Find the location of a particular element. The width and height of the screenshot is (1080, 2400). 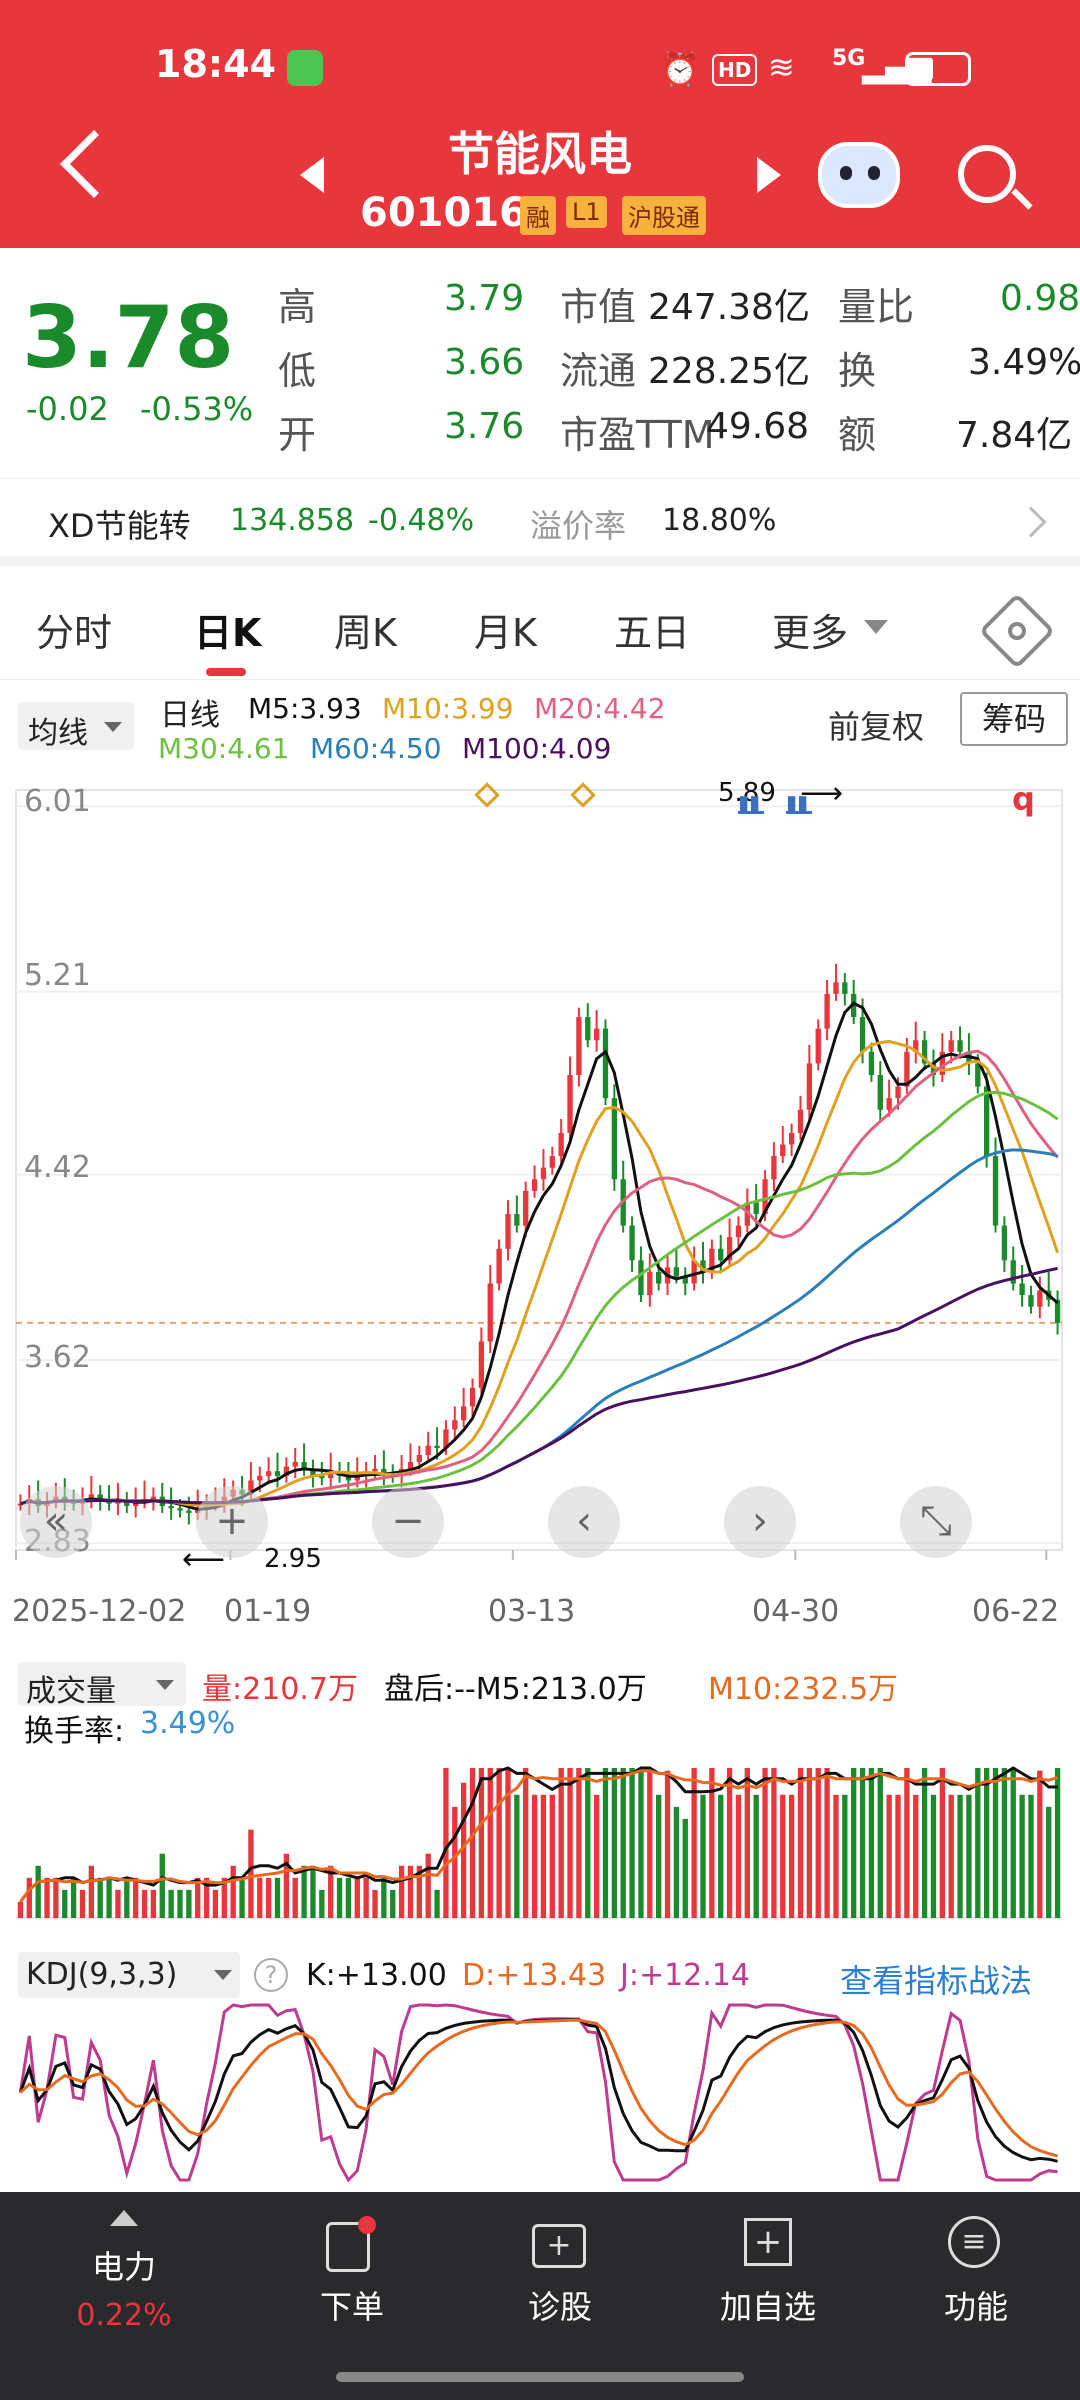

indicator-strategy-link: 查看指标战法 is located at coordinates (936, 1979).